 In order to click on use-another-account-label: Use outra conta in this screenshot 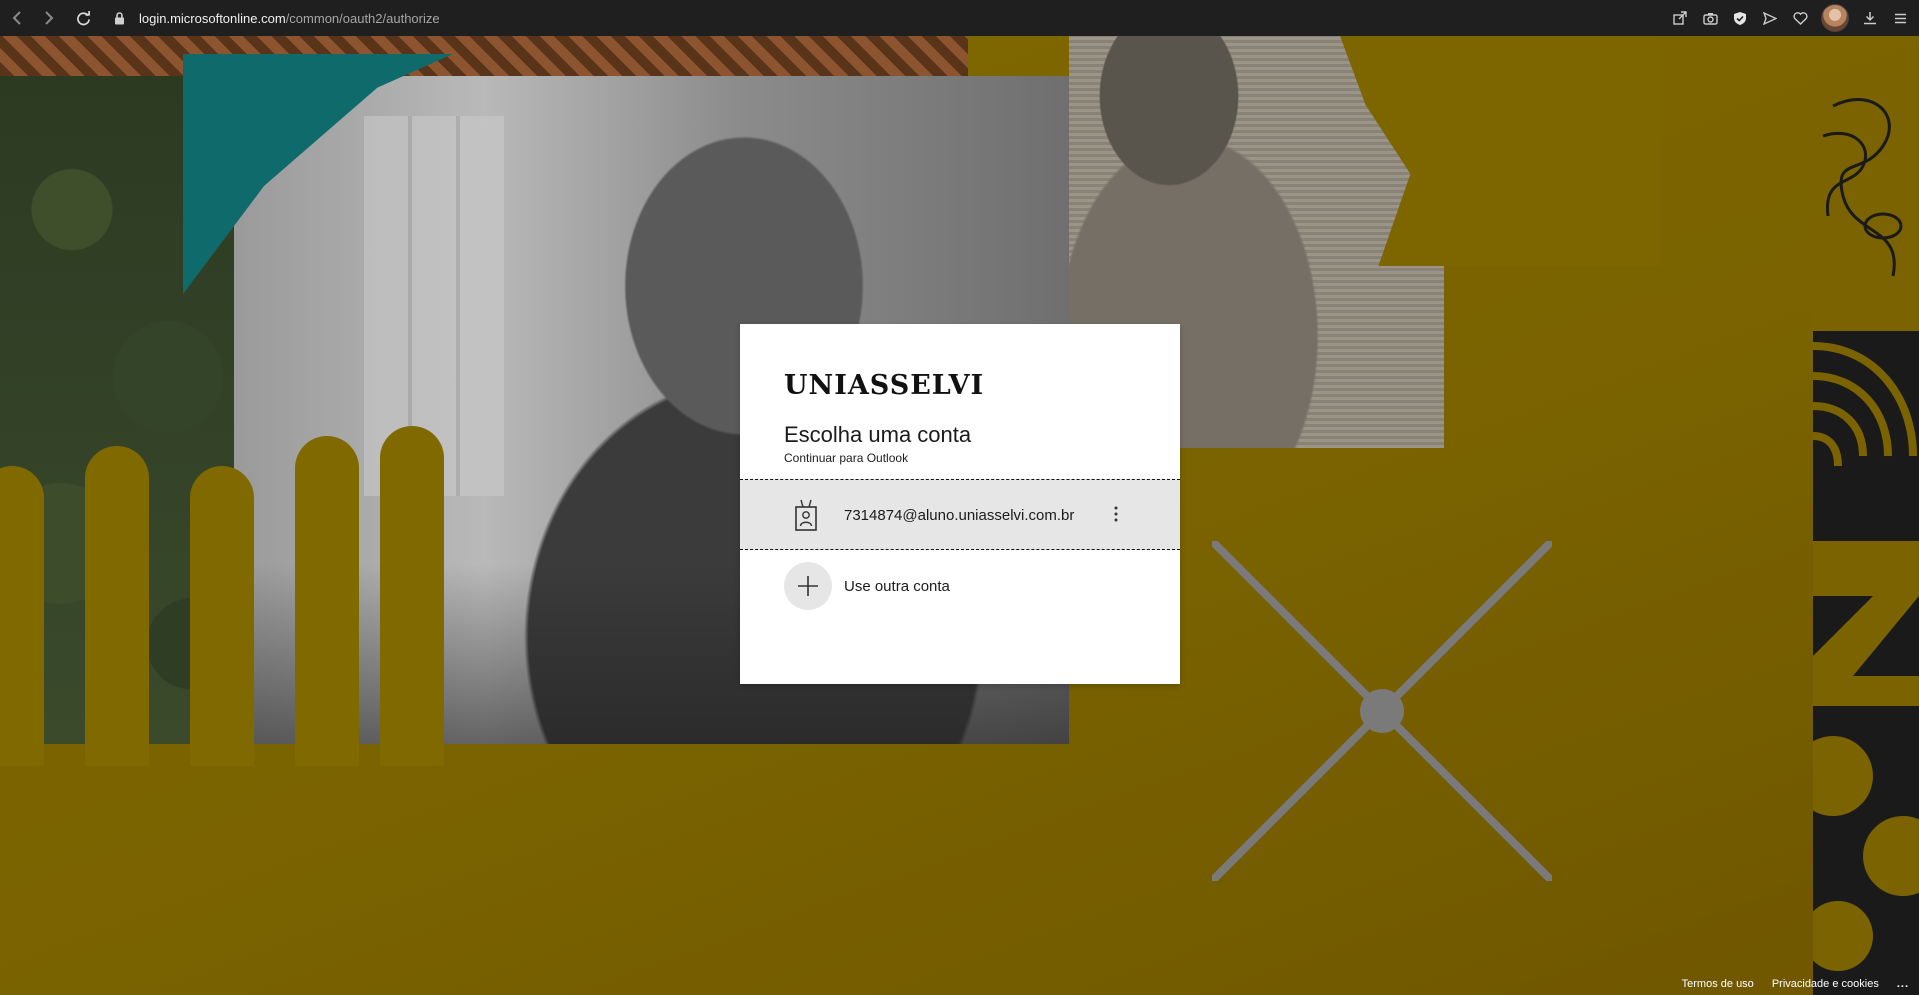, I will do `click(897, 586)`.